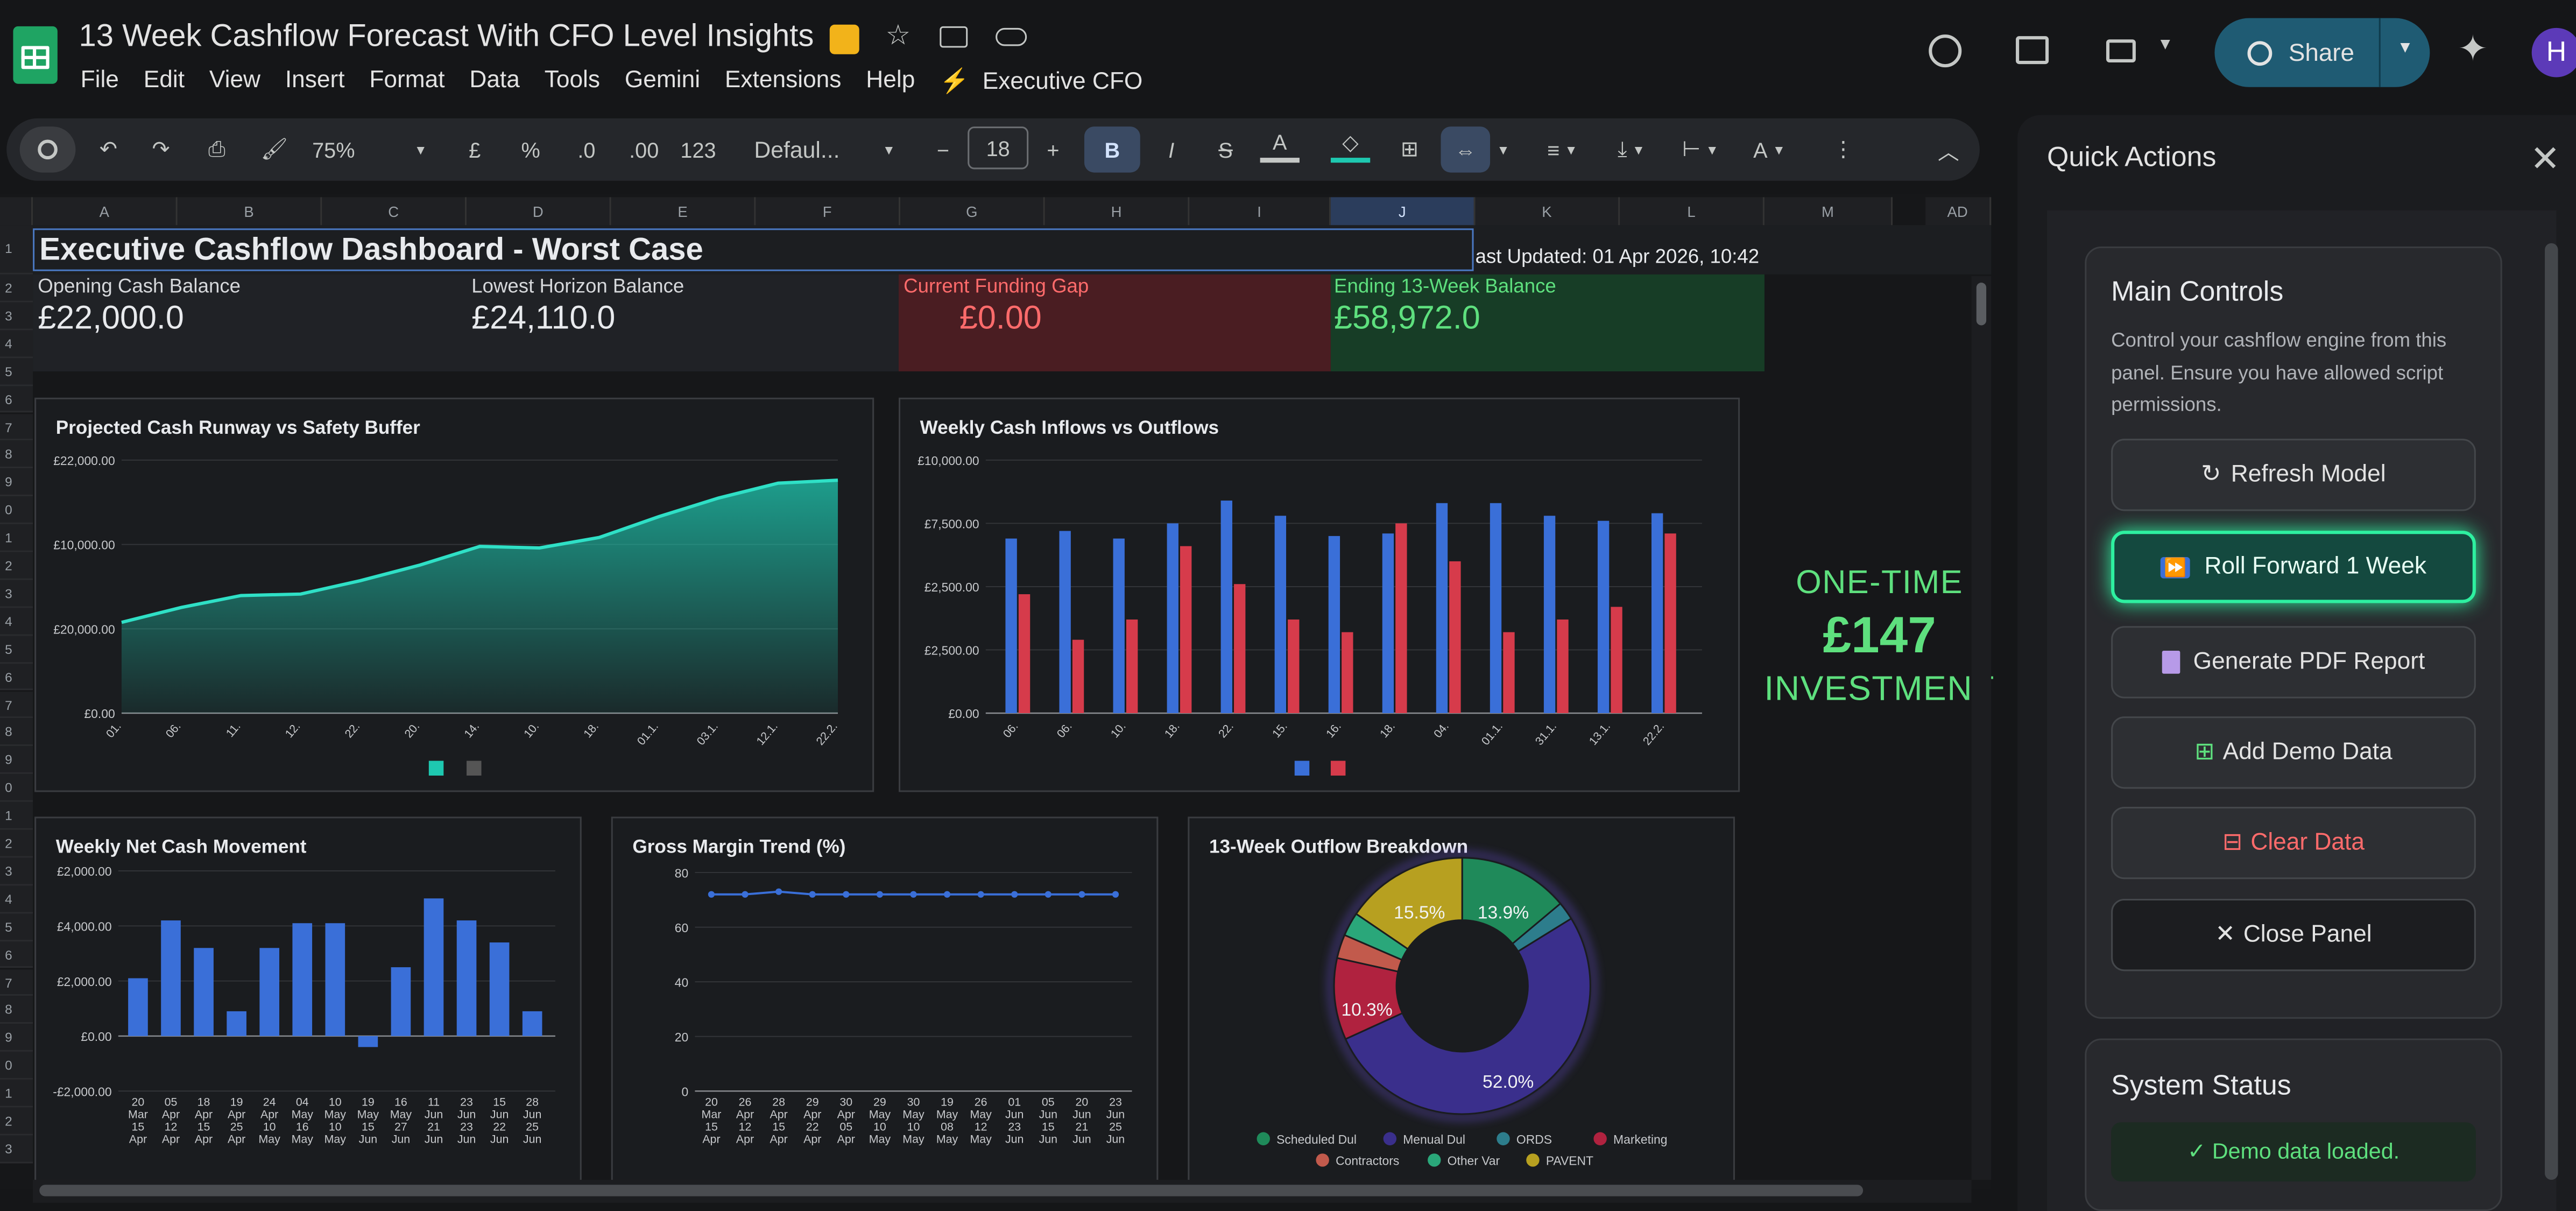 The image size is (2576, 1211). I want to click on column-header-m: M, so click(1828, 212).